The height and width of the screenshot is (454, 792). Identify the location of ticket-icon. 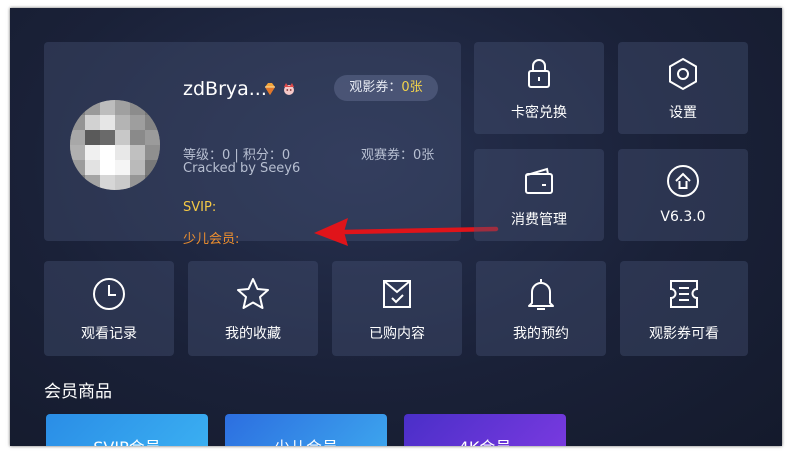
(684, 294).